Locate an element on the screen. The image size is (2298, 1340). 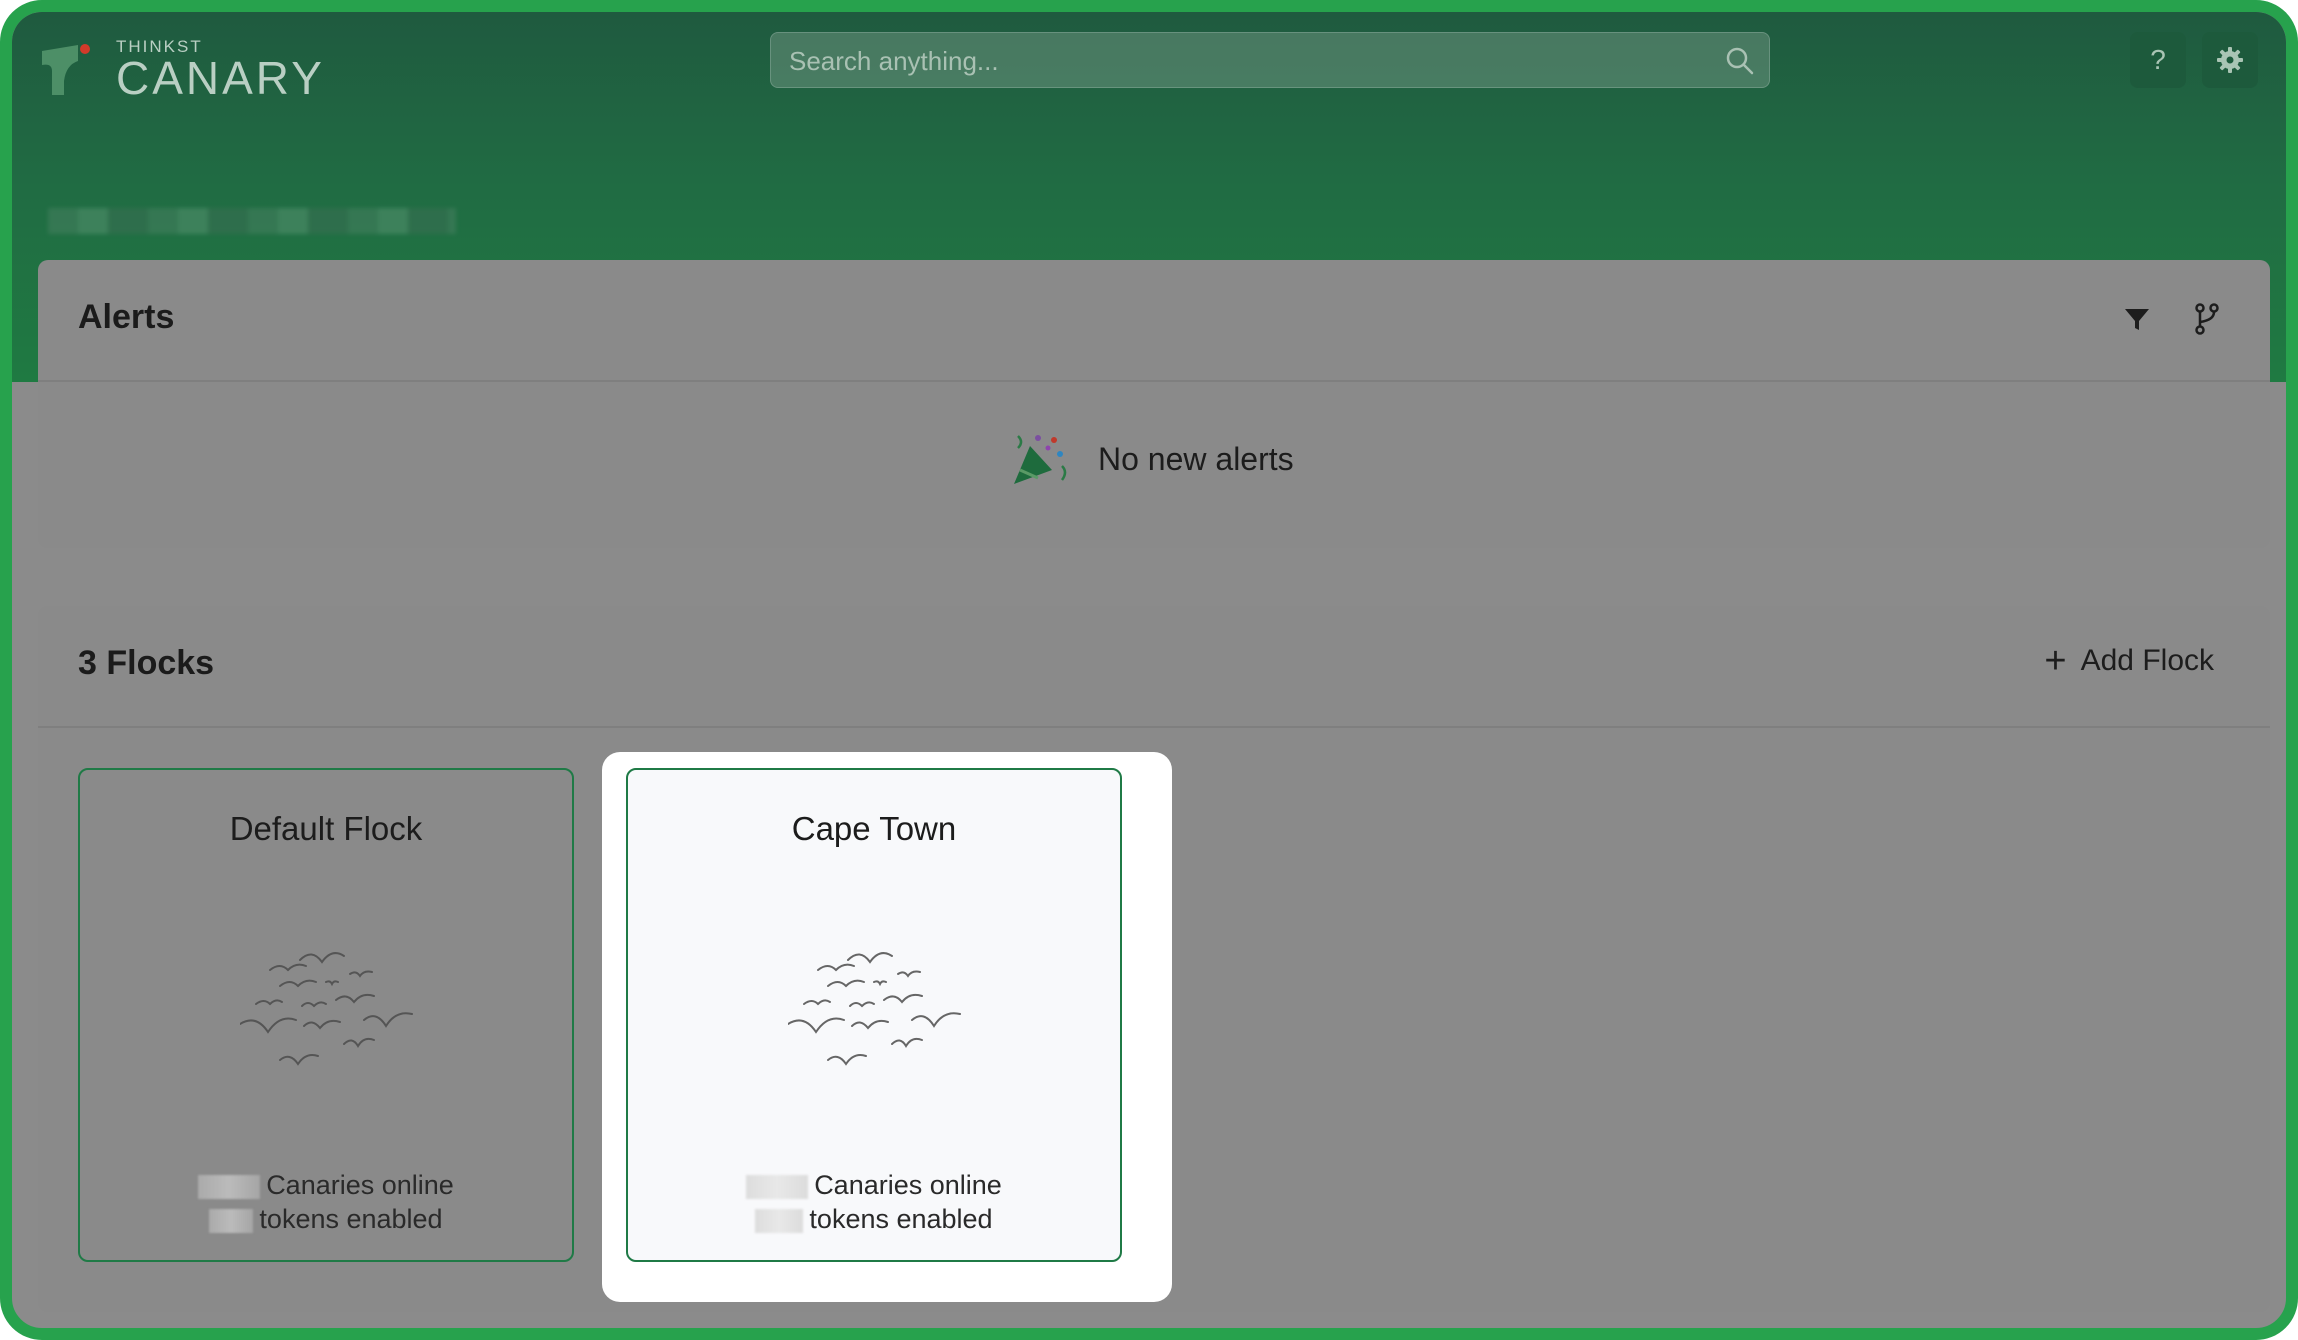
settings-button is located at coordinates (2230, 60).